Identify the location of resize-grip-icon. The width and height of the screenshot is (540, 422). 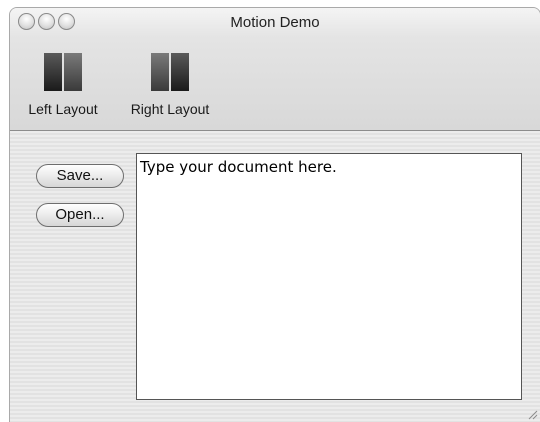
(532, 414).